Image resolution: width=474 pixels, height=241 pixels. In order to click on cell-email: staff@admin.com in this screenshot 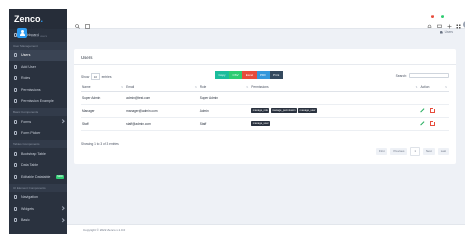, I will do `click(162, 124)`.